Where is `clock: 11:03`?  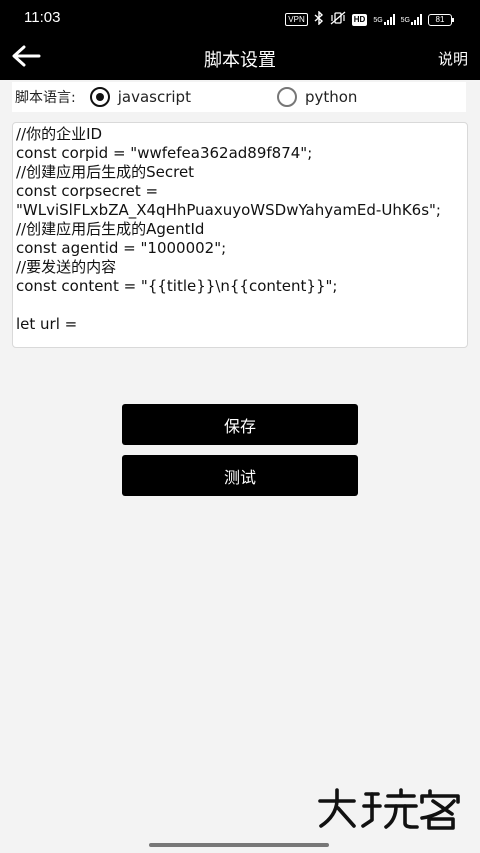
clock: 11:03 is located at coordinates (42, 17).